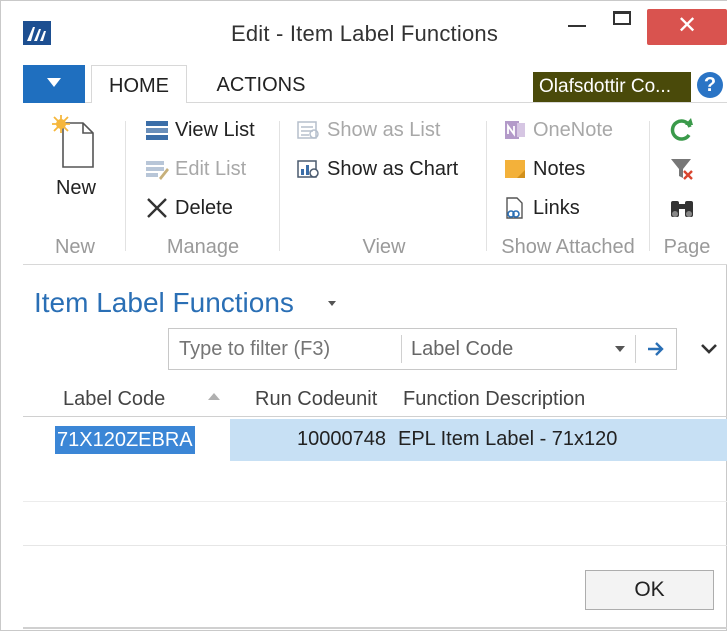 This screenshot has height=631, width=727. I want to click on links-label: Links, so click(556, 208).